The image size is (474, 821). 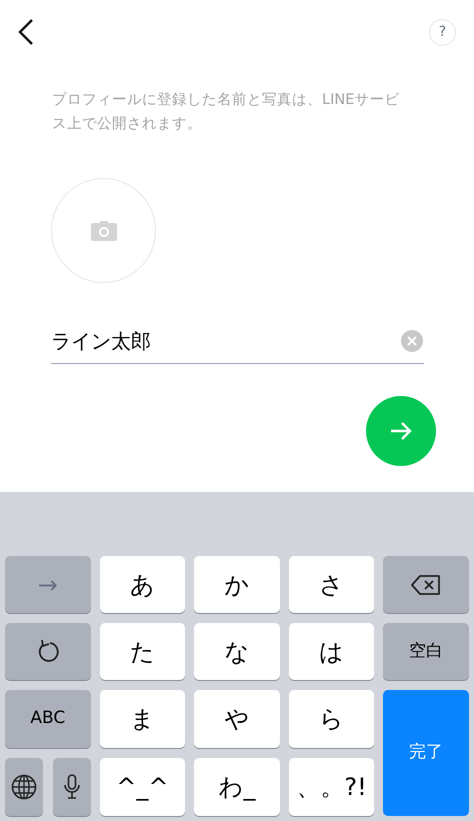 What do you see at coordinates (237, 341) in the screenshot?
I see `name-field: ライン太郎` at bounding box center [237, 341].